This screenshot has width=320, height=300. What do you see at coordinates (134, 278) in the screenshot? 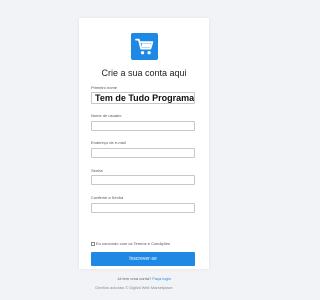
I see `login-prompt: Já tem uma conta?` at bounding box center [134, 278].